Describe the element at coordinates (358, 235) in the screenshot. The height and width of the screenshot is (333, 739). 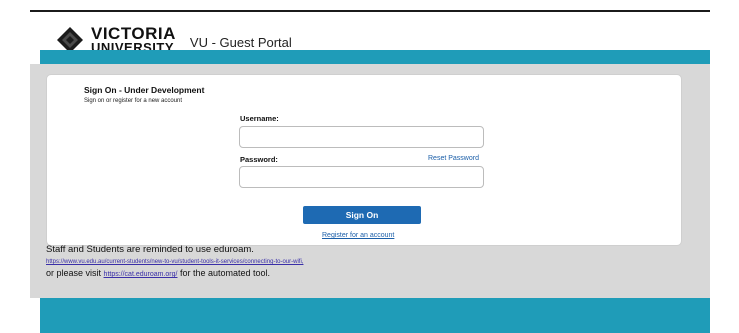
I see `register-link: Register for an account` at that location.